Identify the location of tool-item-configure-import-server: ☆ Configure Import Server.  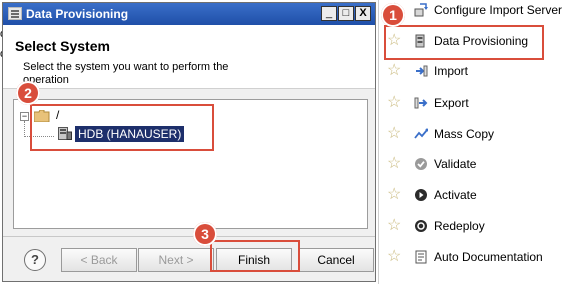
(481, 11).